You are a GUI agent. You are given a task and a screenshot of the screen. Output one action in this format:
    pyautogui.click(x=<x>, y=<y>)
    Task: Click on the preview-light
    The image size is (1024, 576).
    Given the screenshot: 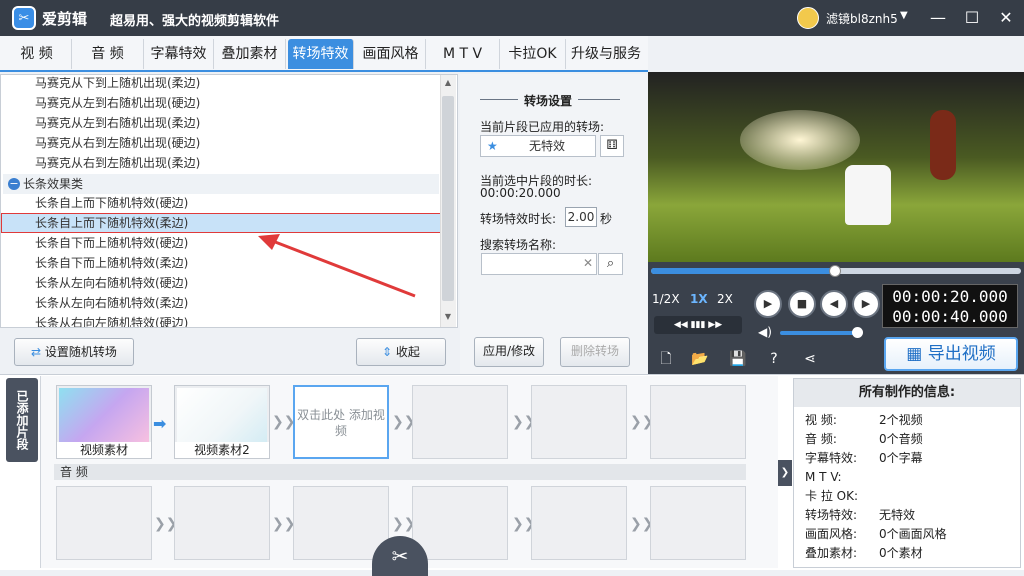 What is the action you would take?
    pyautogui.click(x=800, y=140)
    